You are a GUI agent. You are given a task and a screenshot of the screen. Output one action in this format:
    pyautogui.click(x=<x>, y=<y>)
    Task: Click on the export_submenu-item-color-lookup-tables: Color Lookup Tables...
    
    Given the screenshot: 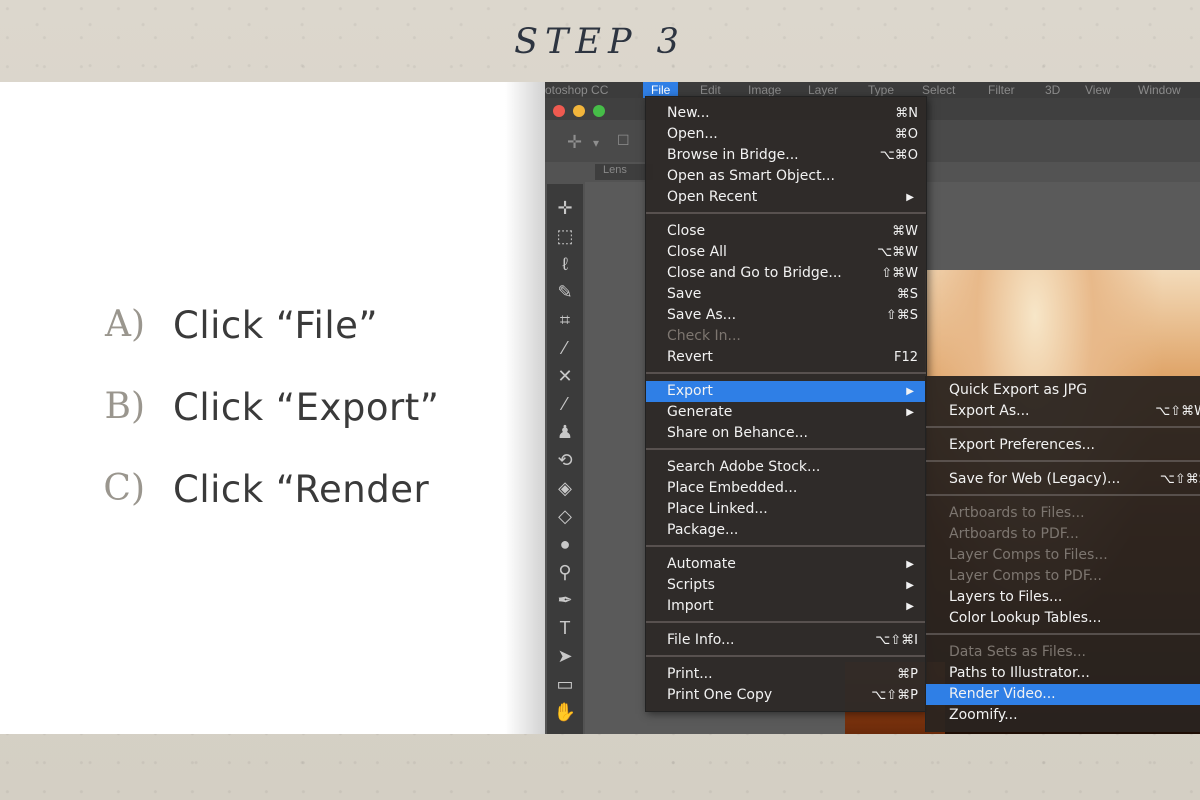 What is the action you would take?
    pyautogui.click(x=1063, y=618)
    